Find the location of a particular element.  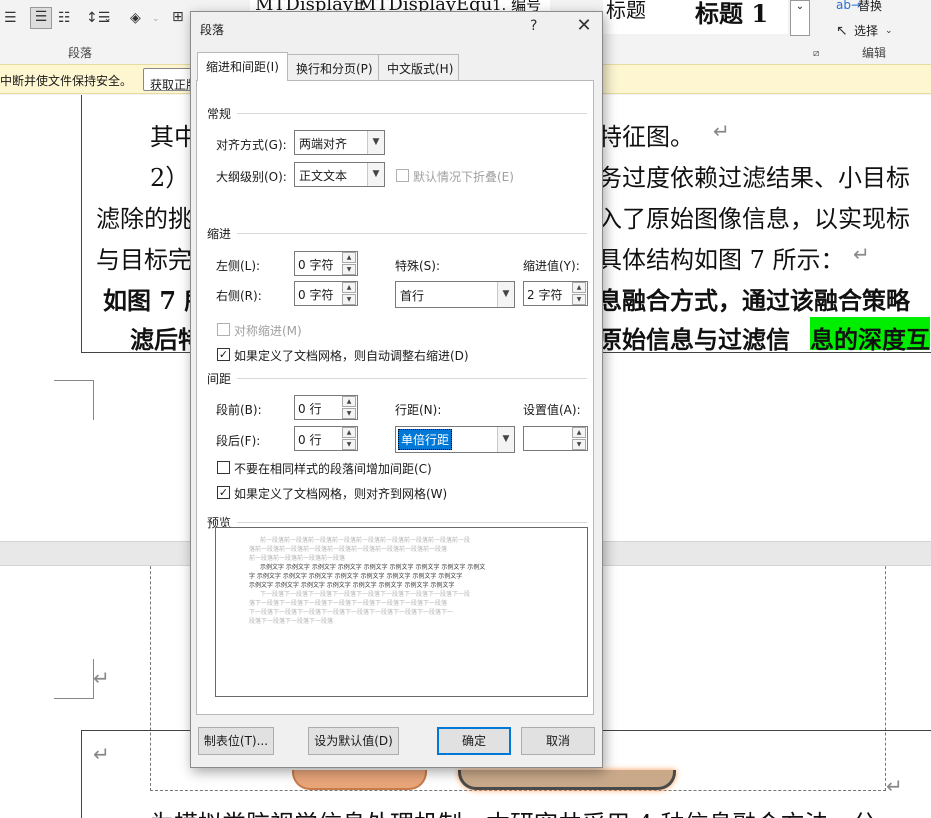

collapse-checkbox is located at coordinates (402, 175).